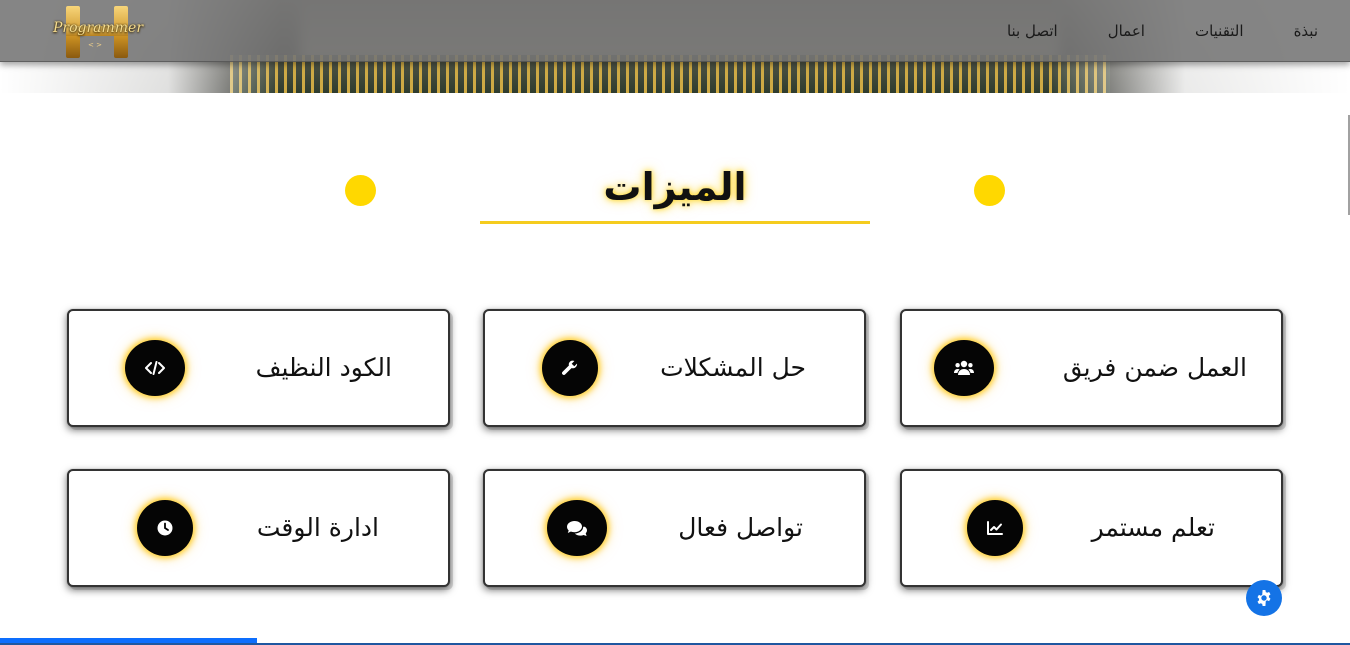 The width and height of the screenshot is (1350, 645). Describe the element at coordinates (1162, 31) in the screenshot. I see `nav-menu: نبذة التقنيات اعمال اتصل بنا` at that location.